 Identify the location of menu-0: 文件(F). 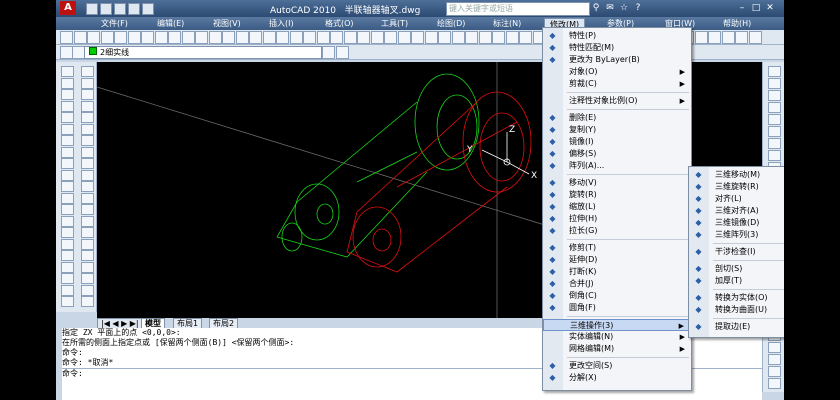
(114, 23).